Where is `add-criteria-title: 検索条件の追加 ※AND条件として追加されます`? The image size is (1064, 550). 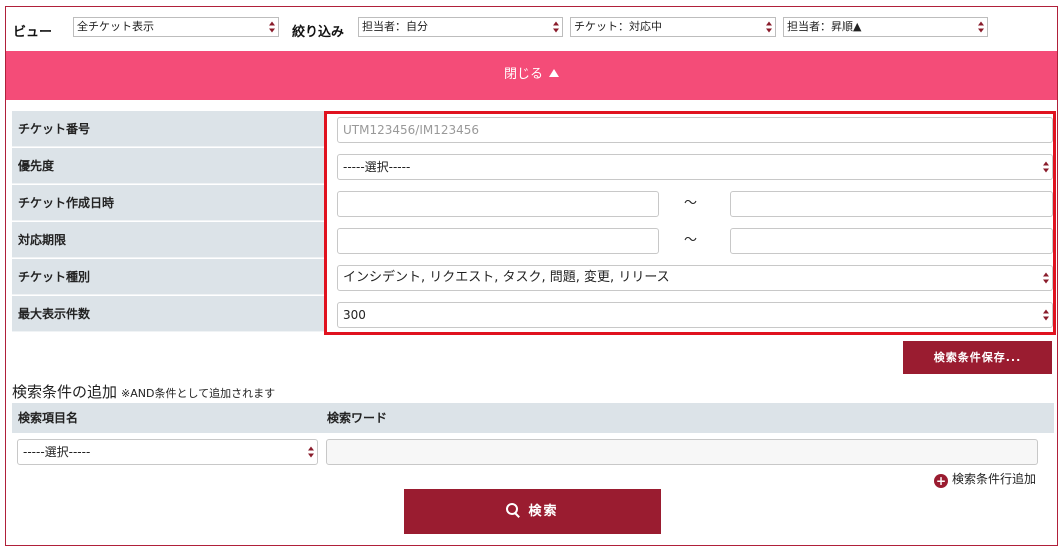 add-criteria-title: 検索条件の追加 ※AND条件として追加されます is located at coordinates (143, 391).